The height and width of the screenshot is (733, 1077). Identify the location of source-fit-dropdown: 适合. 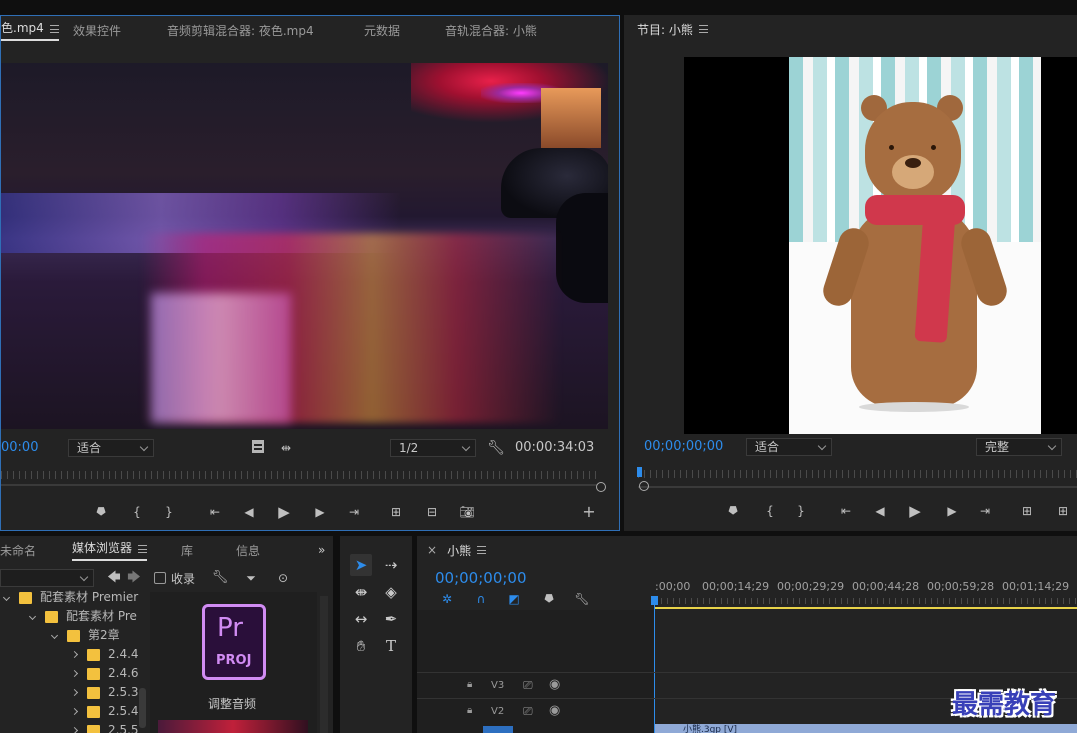
(111, 448).